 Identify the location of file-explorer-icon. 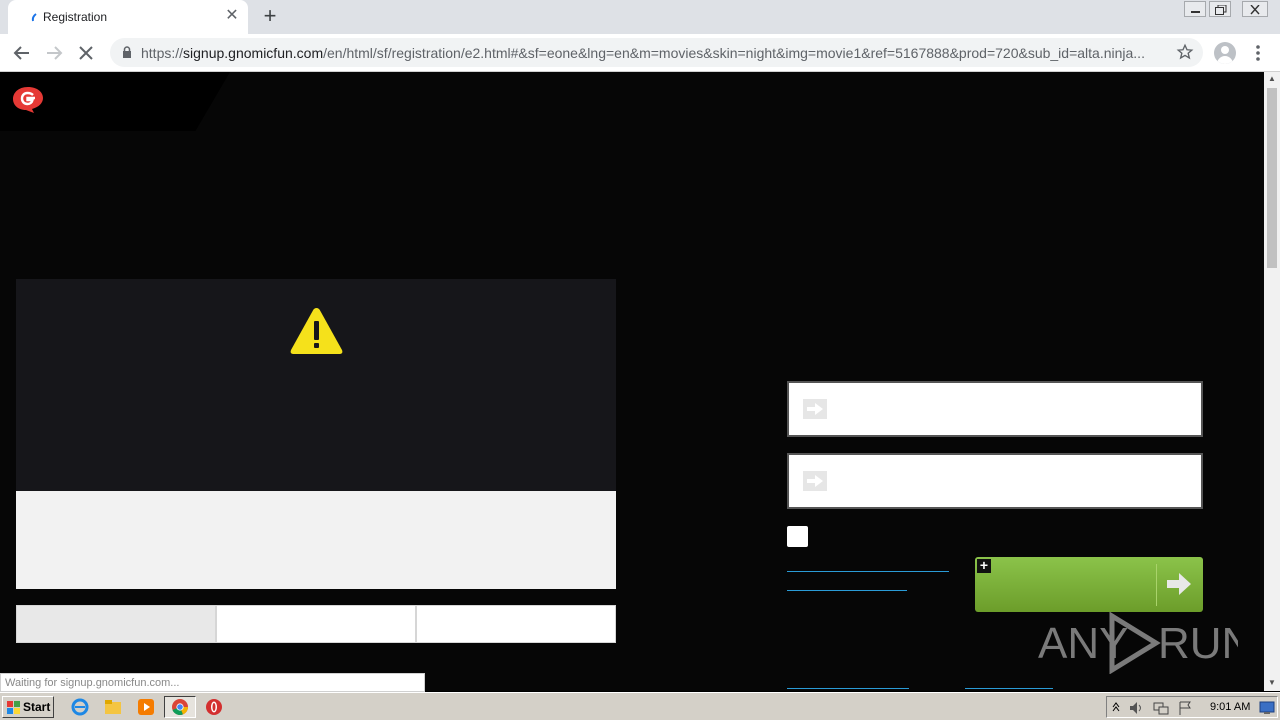
(113, 707).